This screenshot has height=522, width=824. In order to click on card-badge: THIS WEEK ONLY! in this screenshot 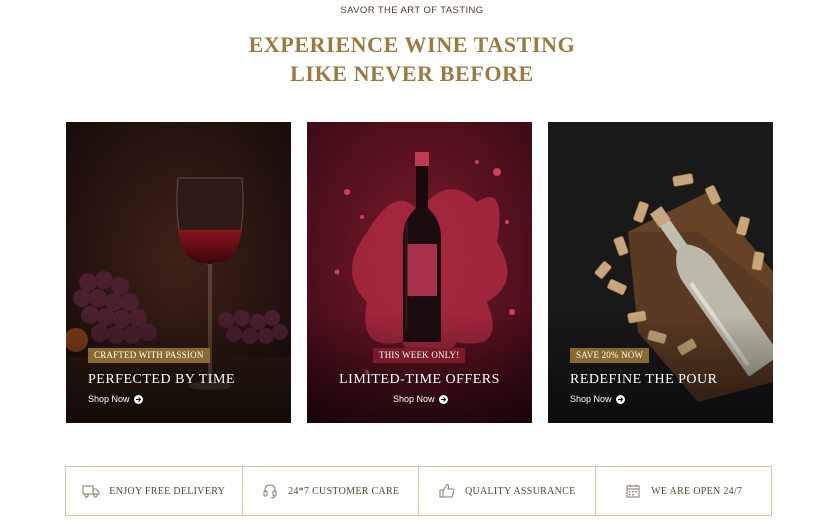, I will do `click(419, 355)`.